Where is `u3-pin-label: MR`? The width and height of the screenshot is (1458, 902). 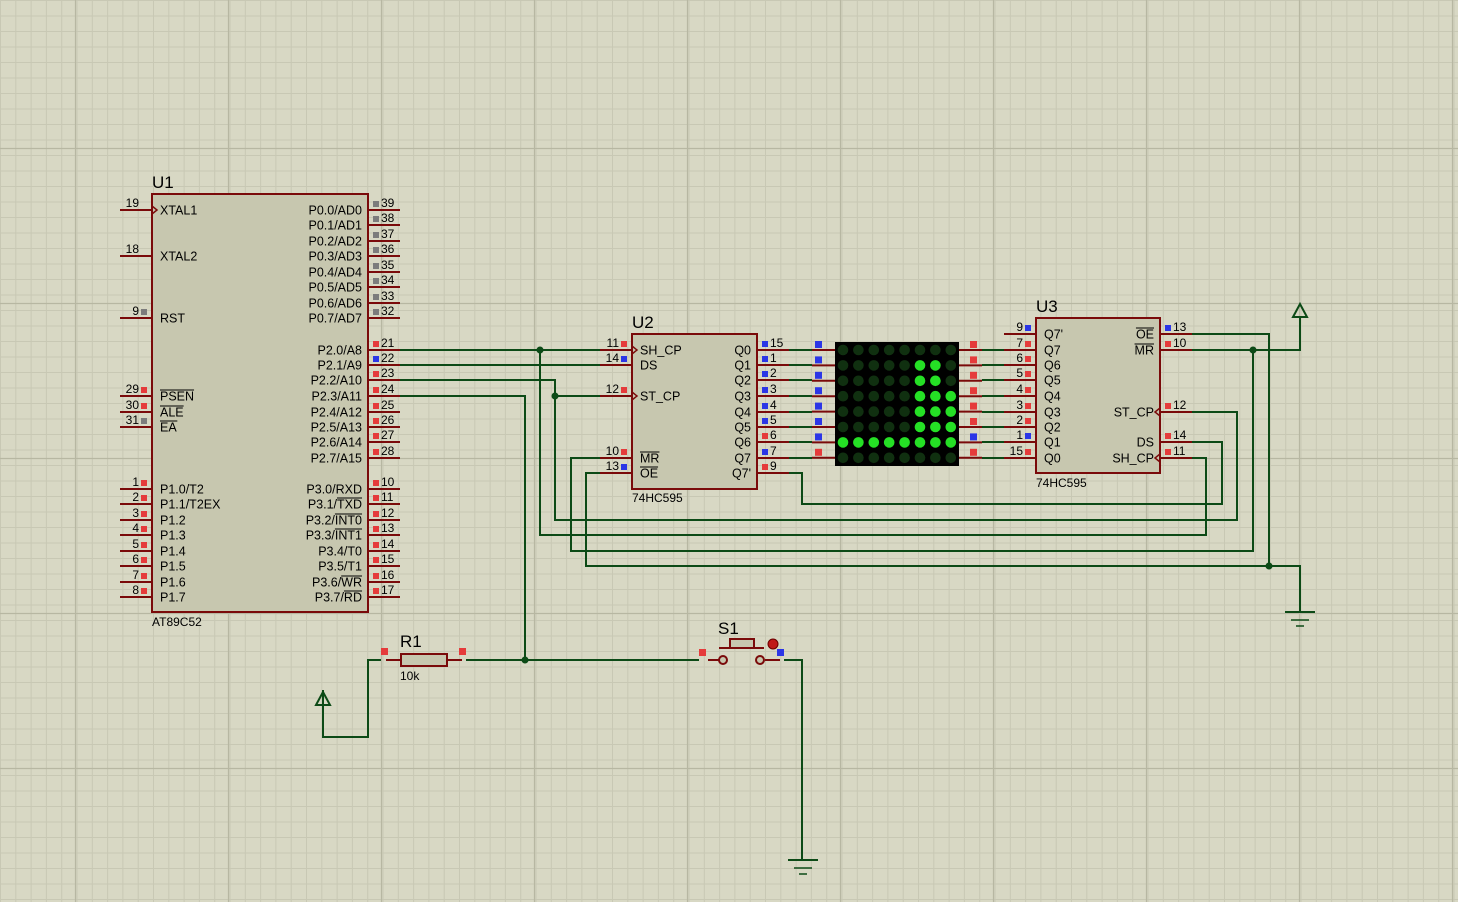 u3-pin-label: MR is located at coordinates (1144, 351).